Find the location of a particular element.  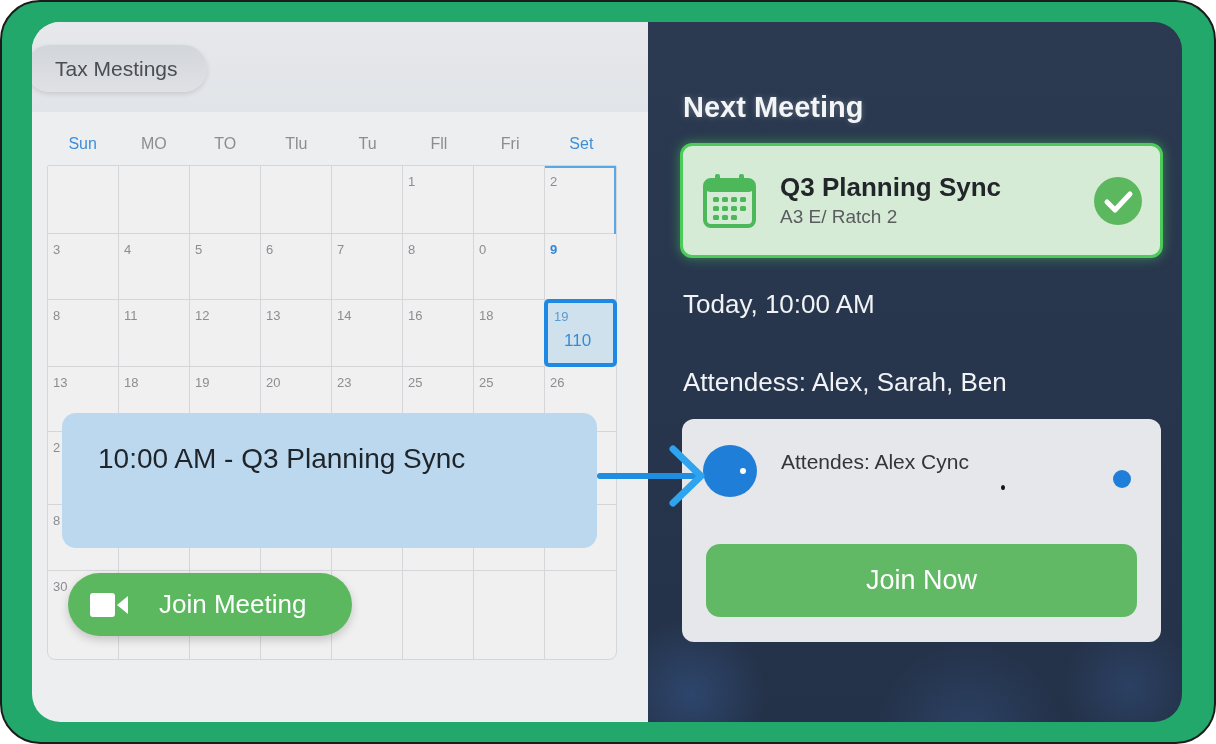

join-now-button: Join Now is located at coordinates (921, 580).